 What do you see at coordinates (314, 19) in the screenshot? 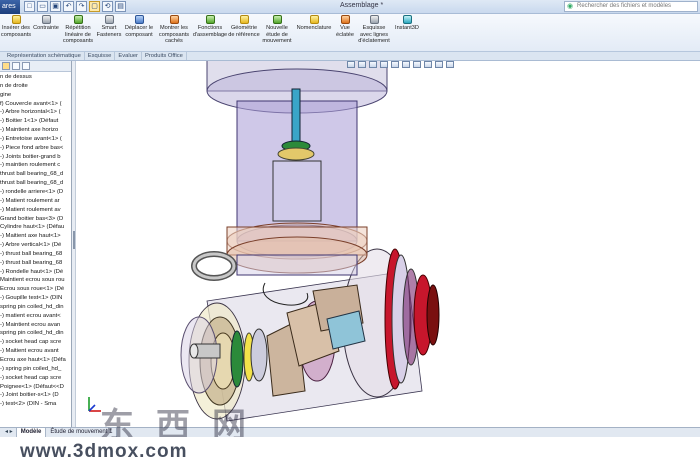
I see `bom-icon` at bounding box center [314, 19].